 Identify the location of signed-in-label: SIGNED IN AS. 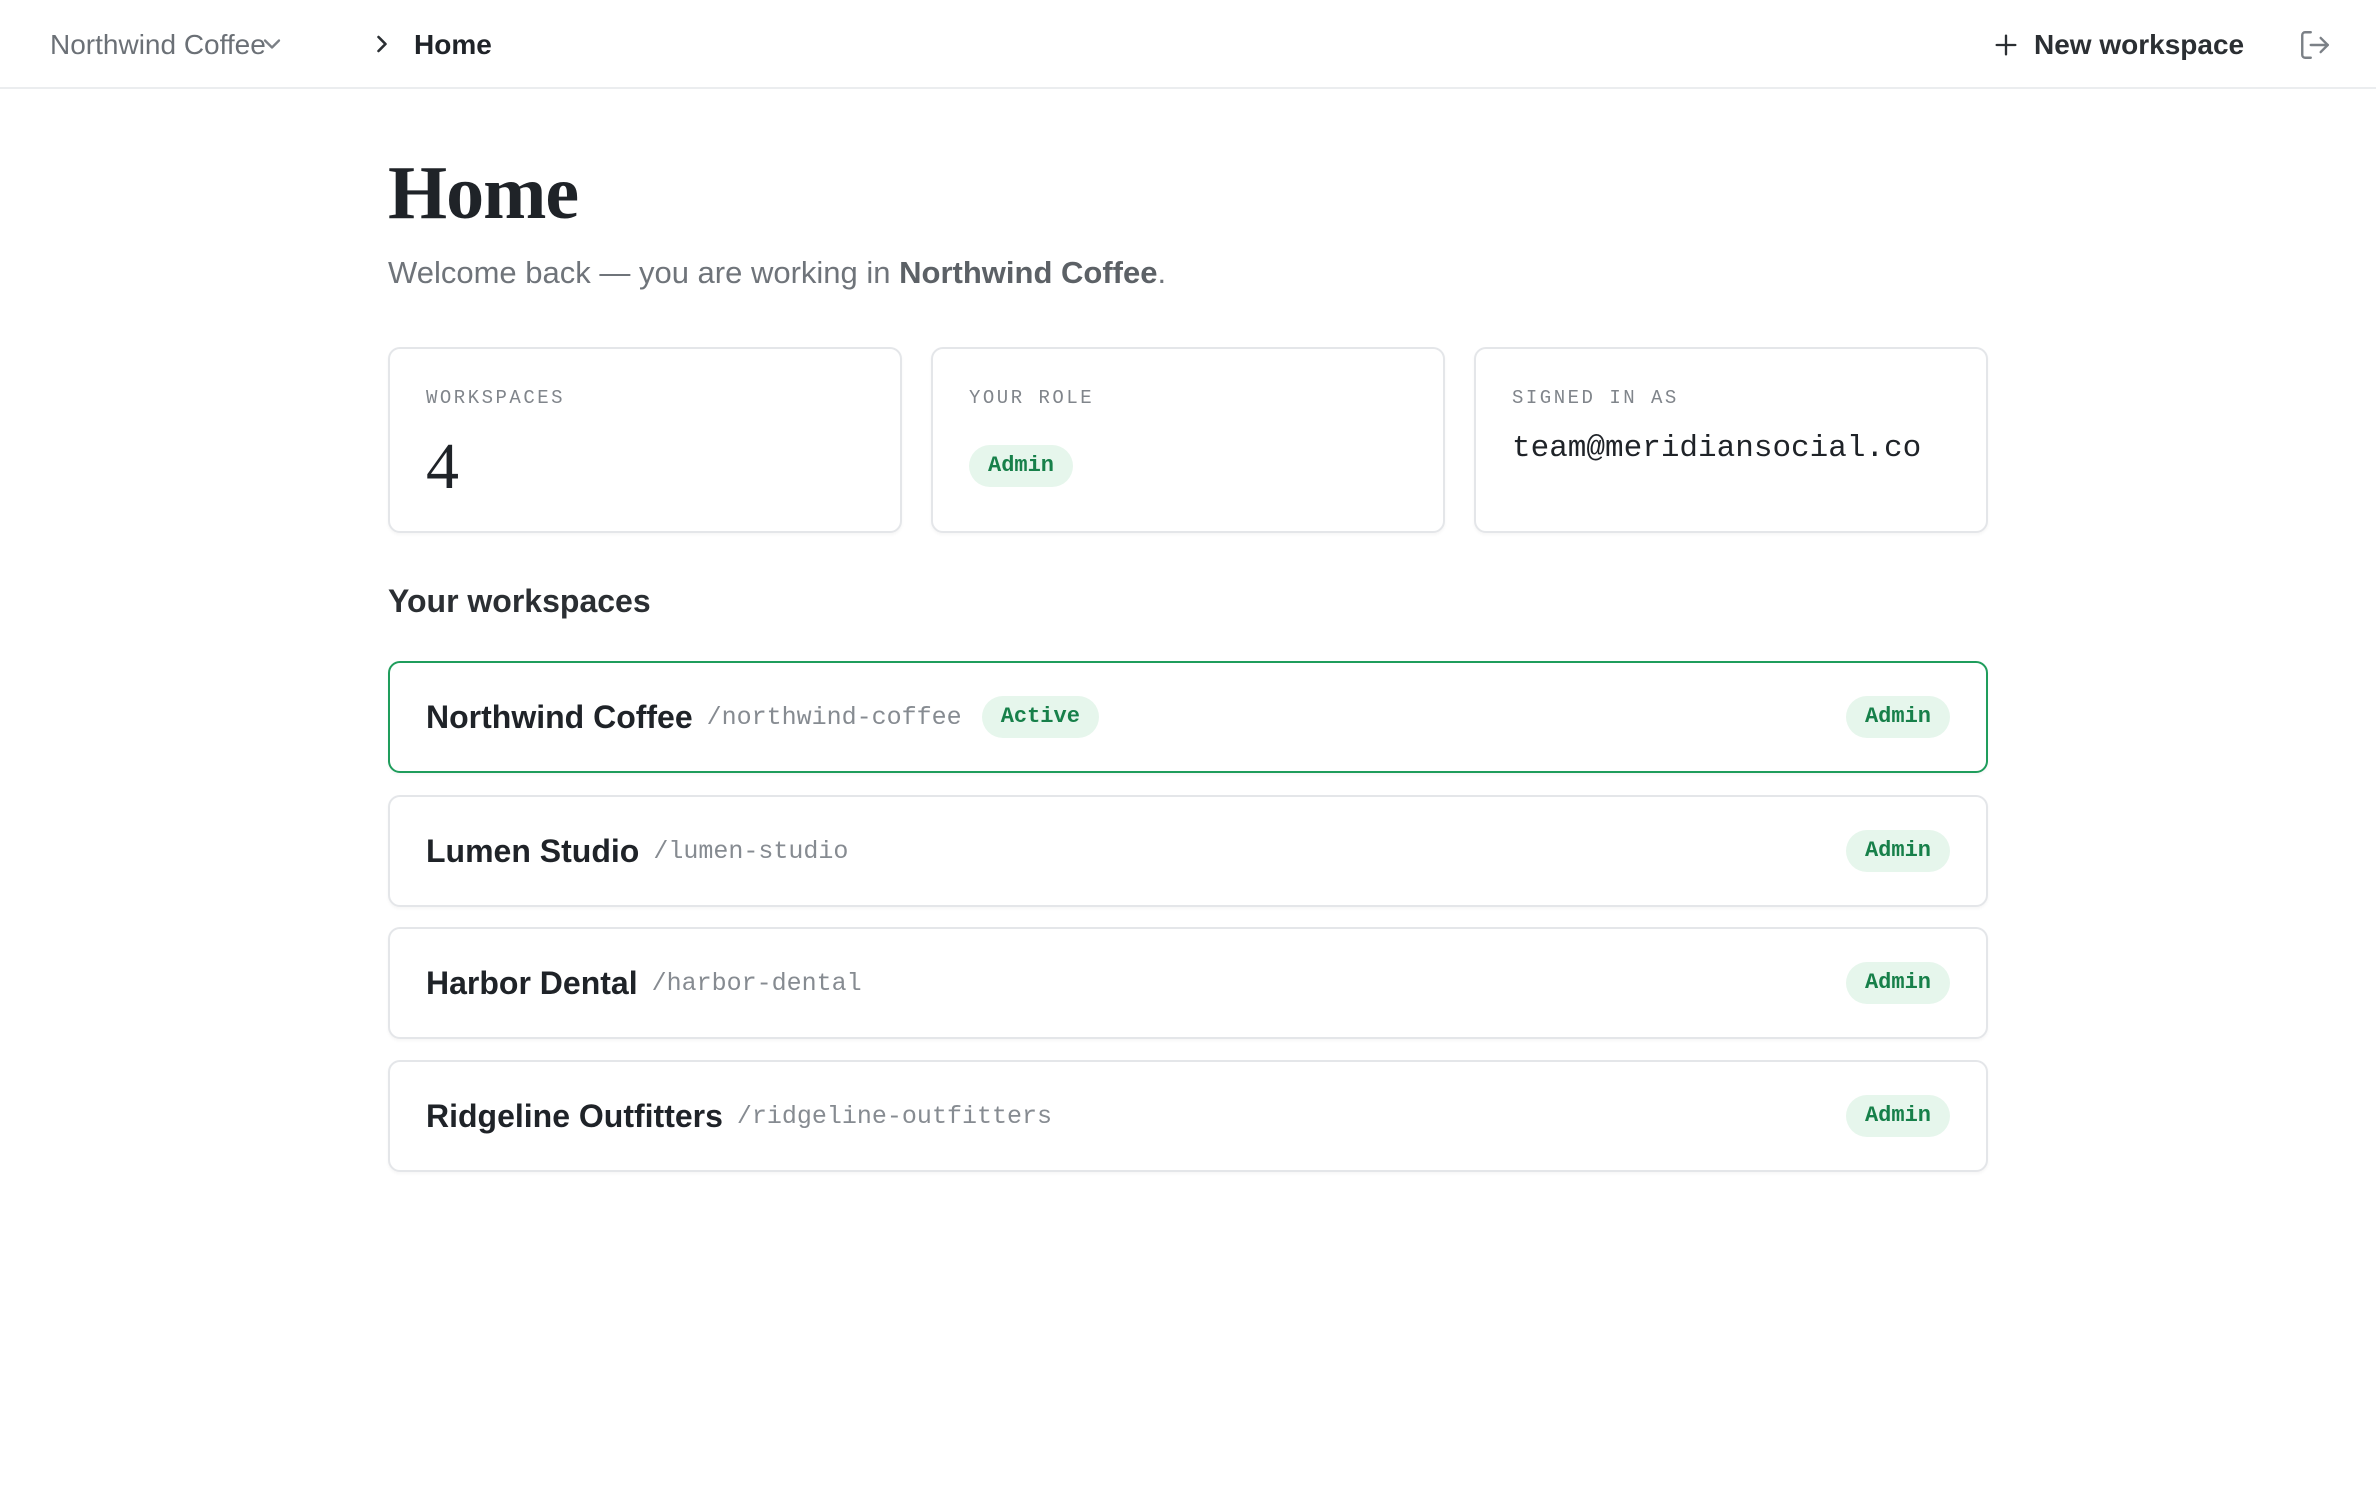
(1595, 398).